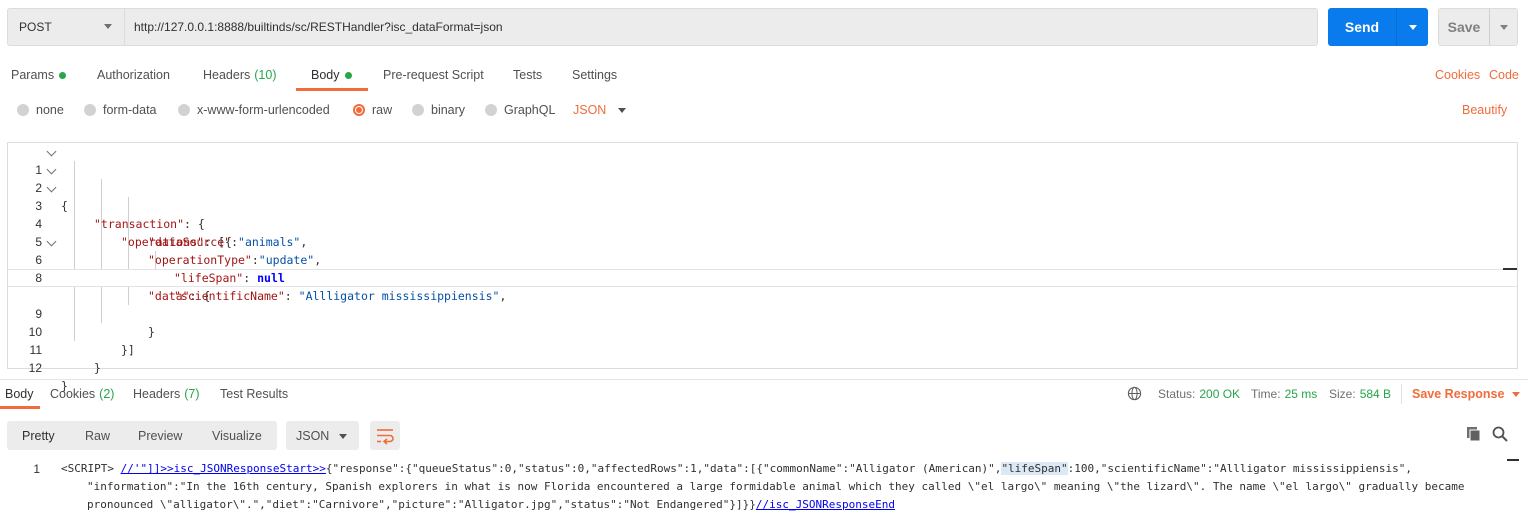 This screenshot has width=1528, height=526. I want to click on send-options-button, so click(1412, 27).